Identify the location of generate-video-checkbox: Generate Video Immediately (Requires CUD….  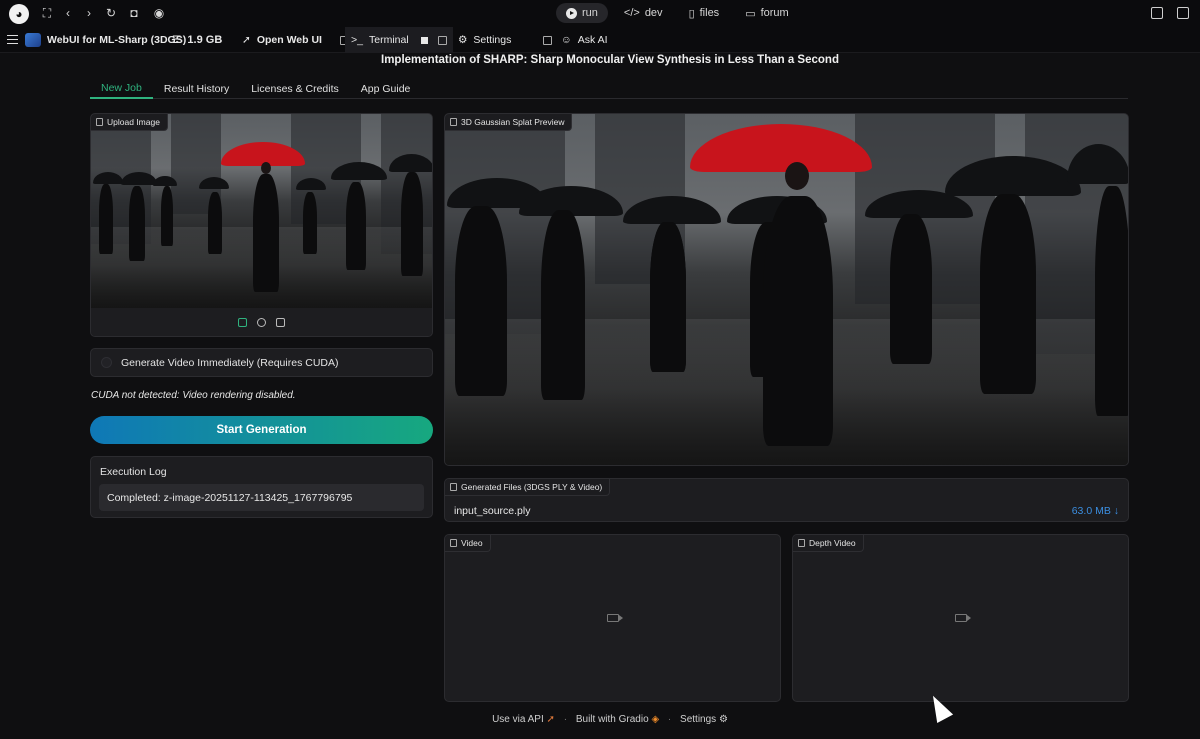
(261, 362).